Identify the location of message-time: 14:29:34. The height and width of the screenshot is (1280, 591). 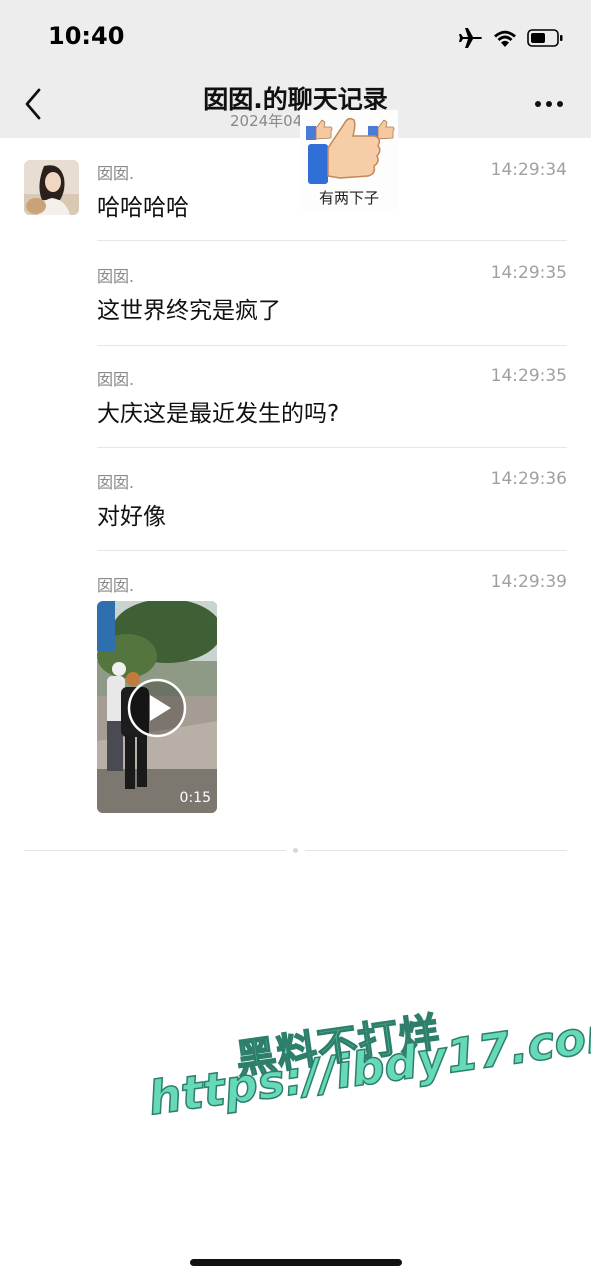
(528, 170).